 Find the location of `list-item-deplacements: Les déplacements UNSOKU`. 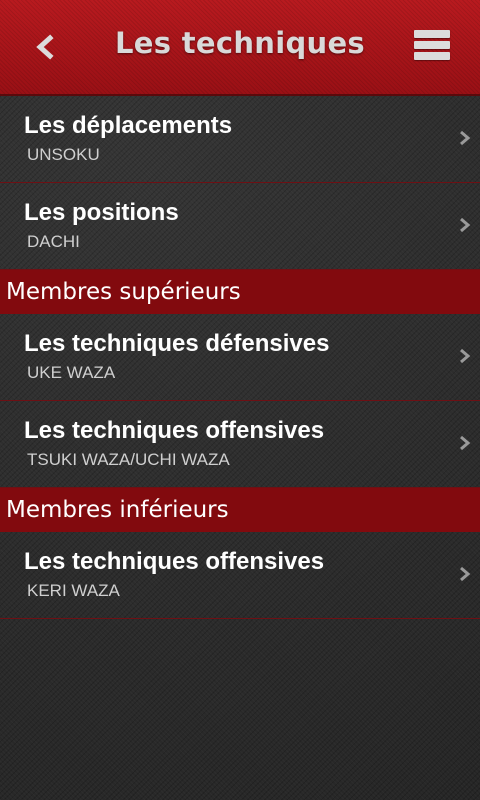

list-item-deplacements: Les déplacements UNSOKU is located at coordinates (240, 139).